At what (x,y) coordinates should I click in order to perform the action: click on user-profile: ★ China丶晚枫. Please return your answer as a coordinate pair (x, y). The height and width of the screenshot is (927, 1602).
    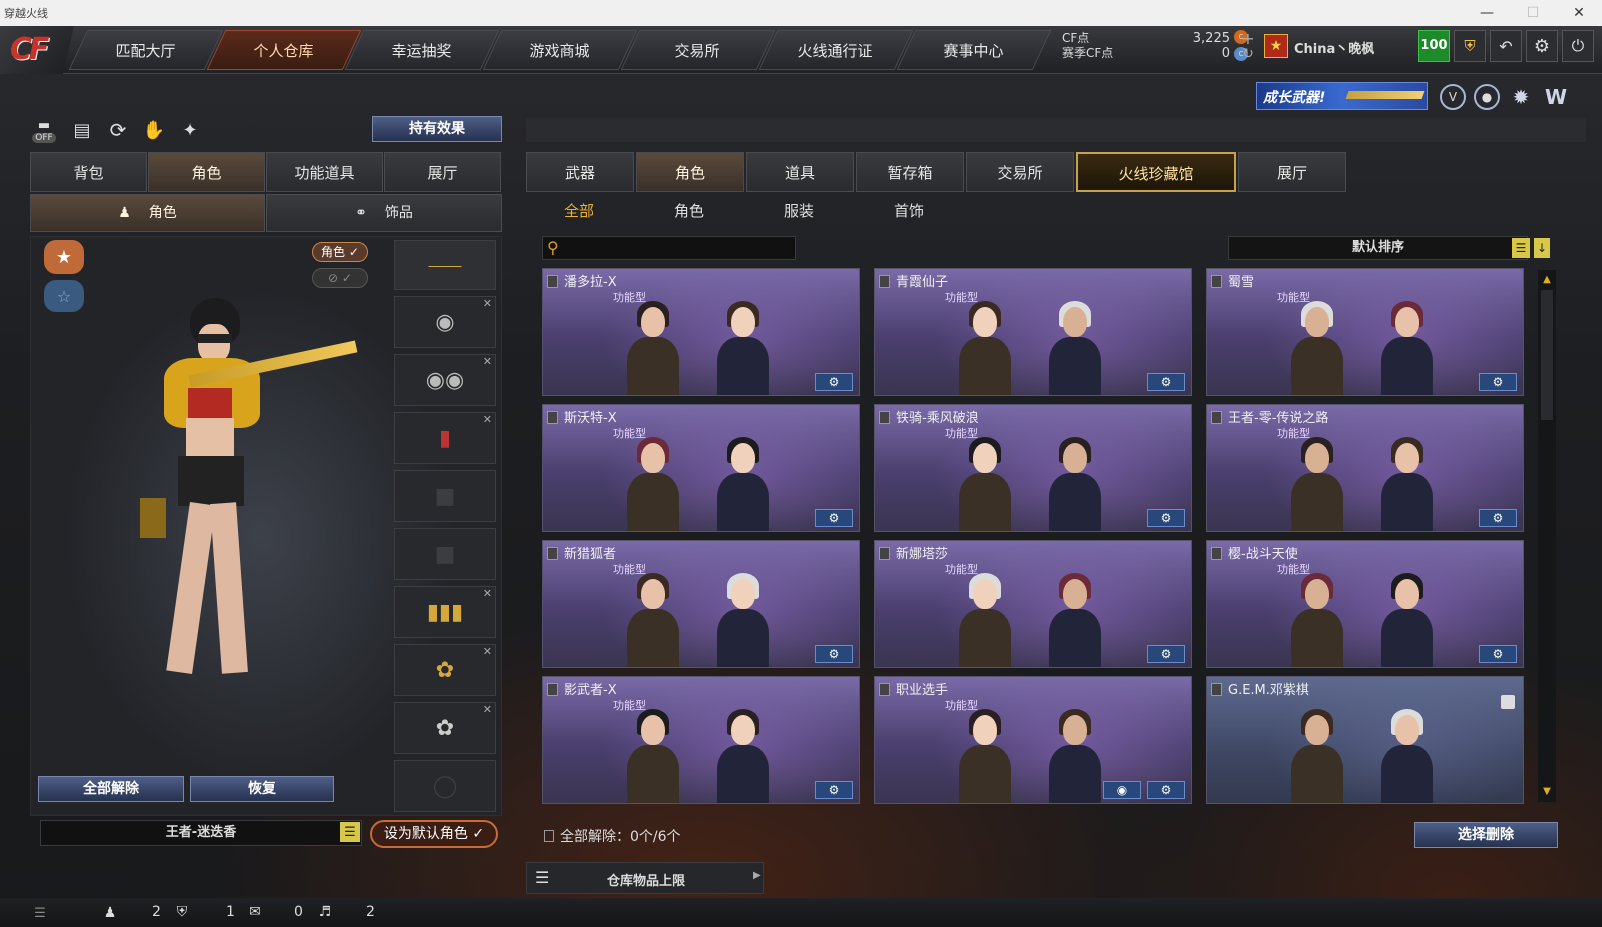
    Looking at the image, I should click on (1339, 47).